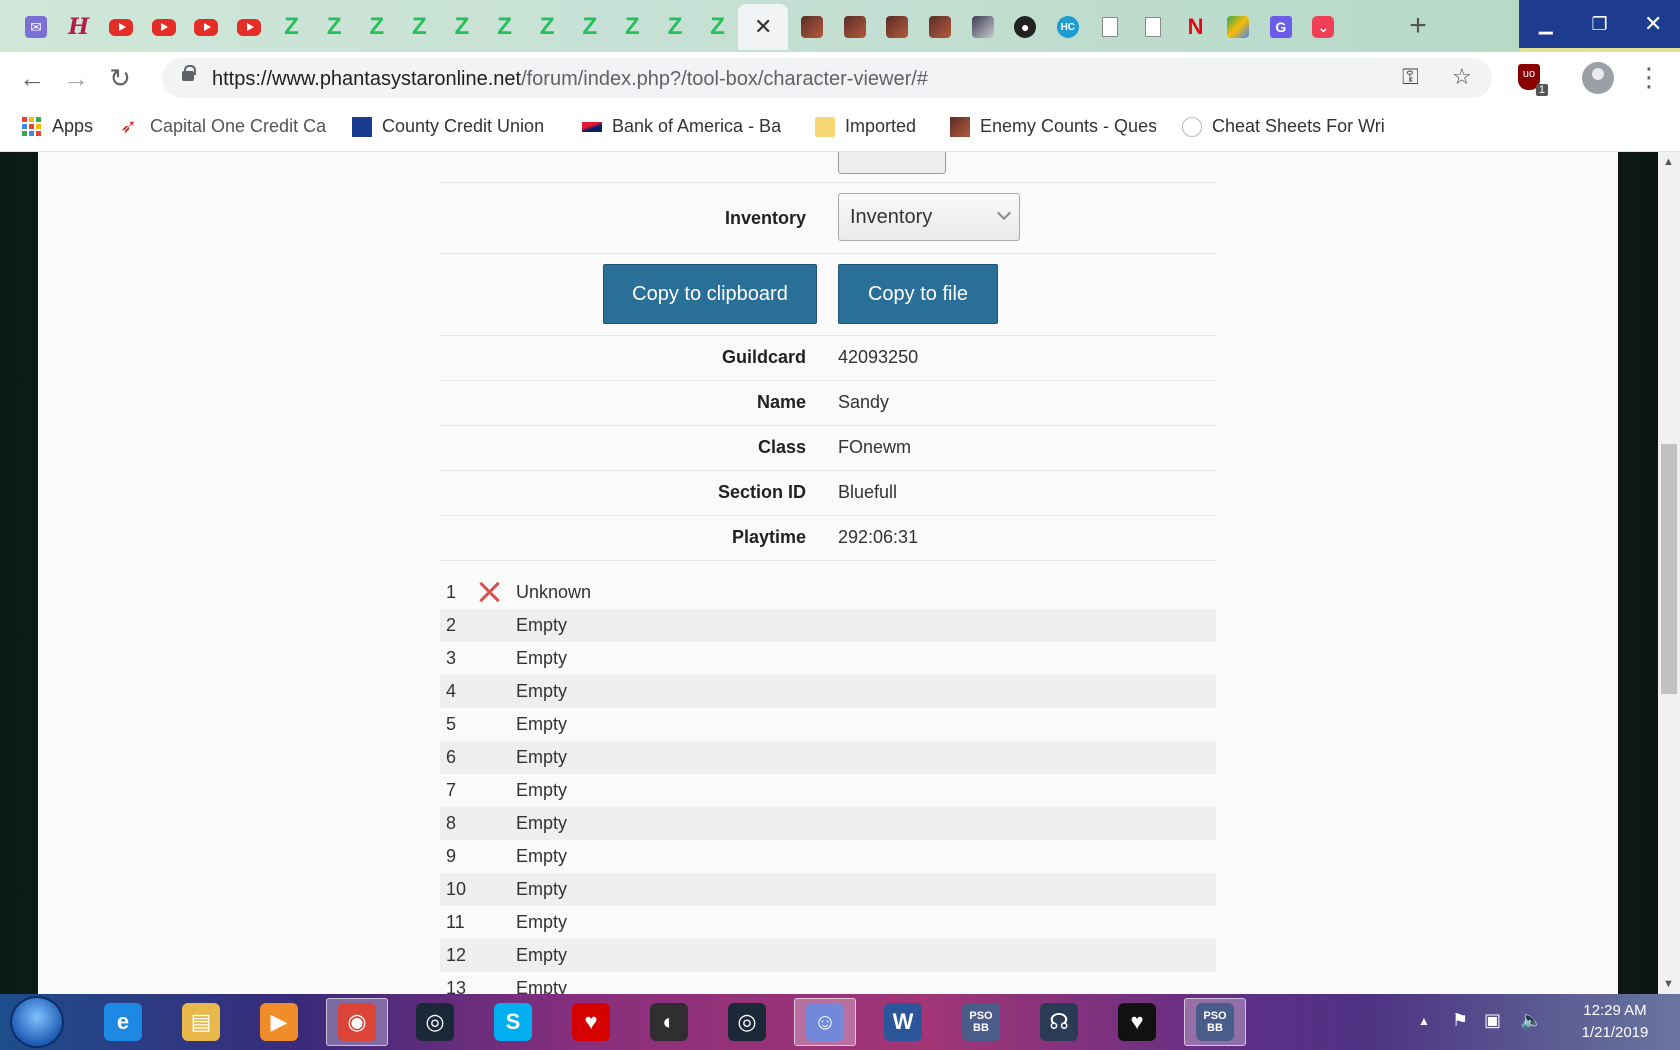 The width and height of the screenshot is (1680, 1050). I want to click on taskbar-app-button: ▶, so click(279, 1022).